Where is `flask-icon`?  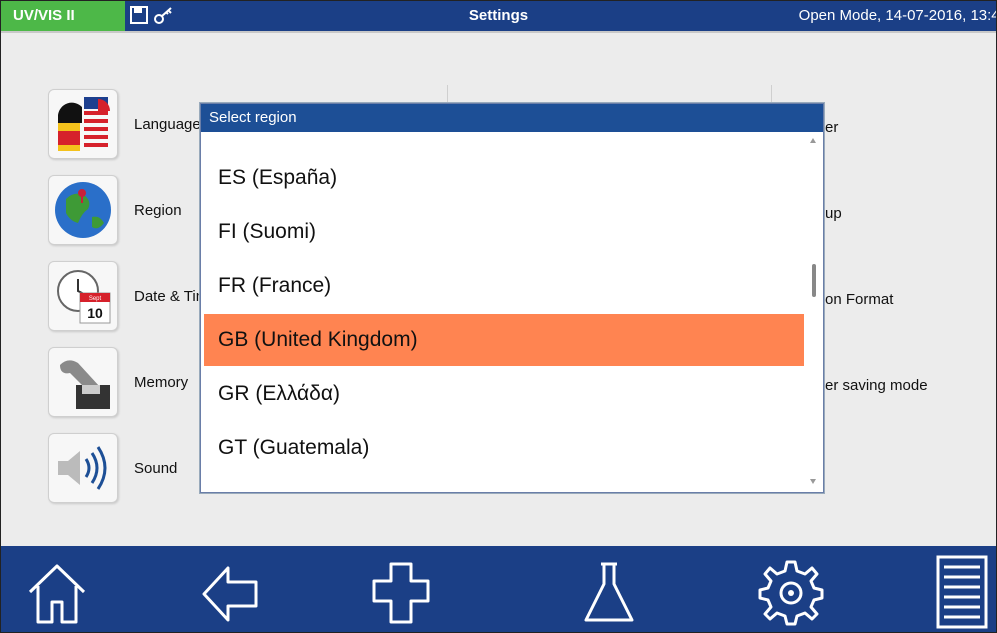 flask-icon is located at coordinates (609, 591).